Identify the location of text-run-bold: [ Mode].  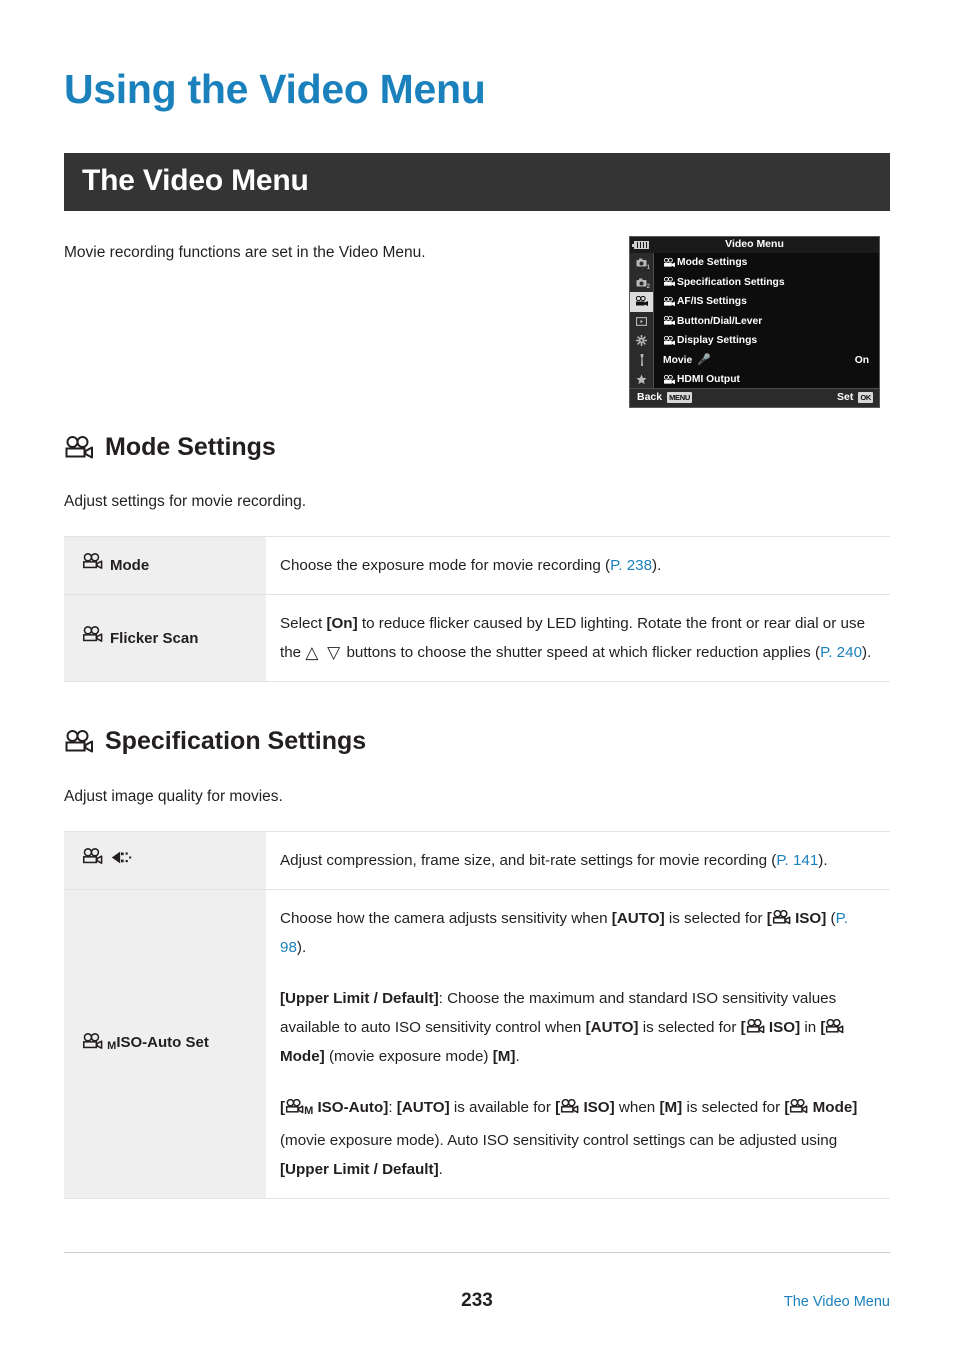
(821, 1107).